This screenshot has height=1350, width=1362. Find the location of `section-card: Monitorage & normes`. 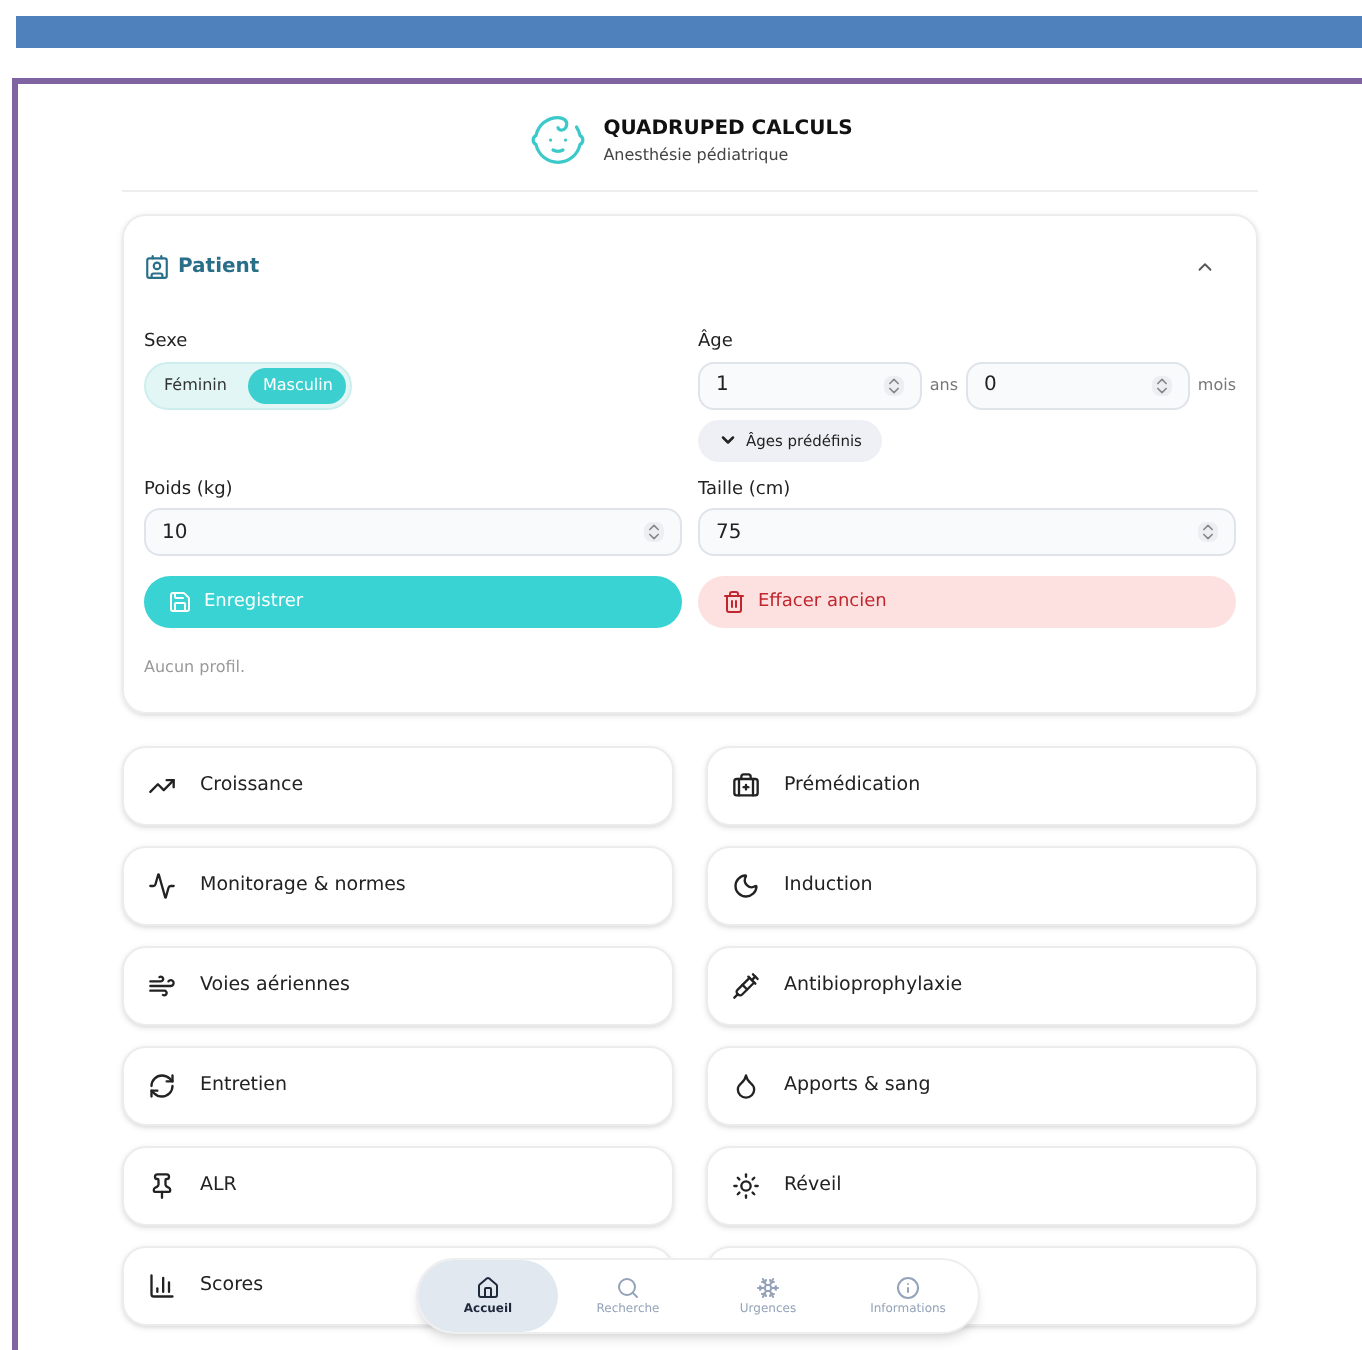

section-card: Monitorage & normes is located at coordinates (398, 886).